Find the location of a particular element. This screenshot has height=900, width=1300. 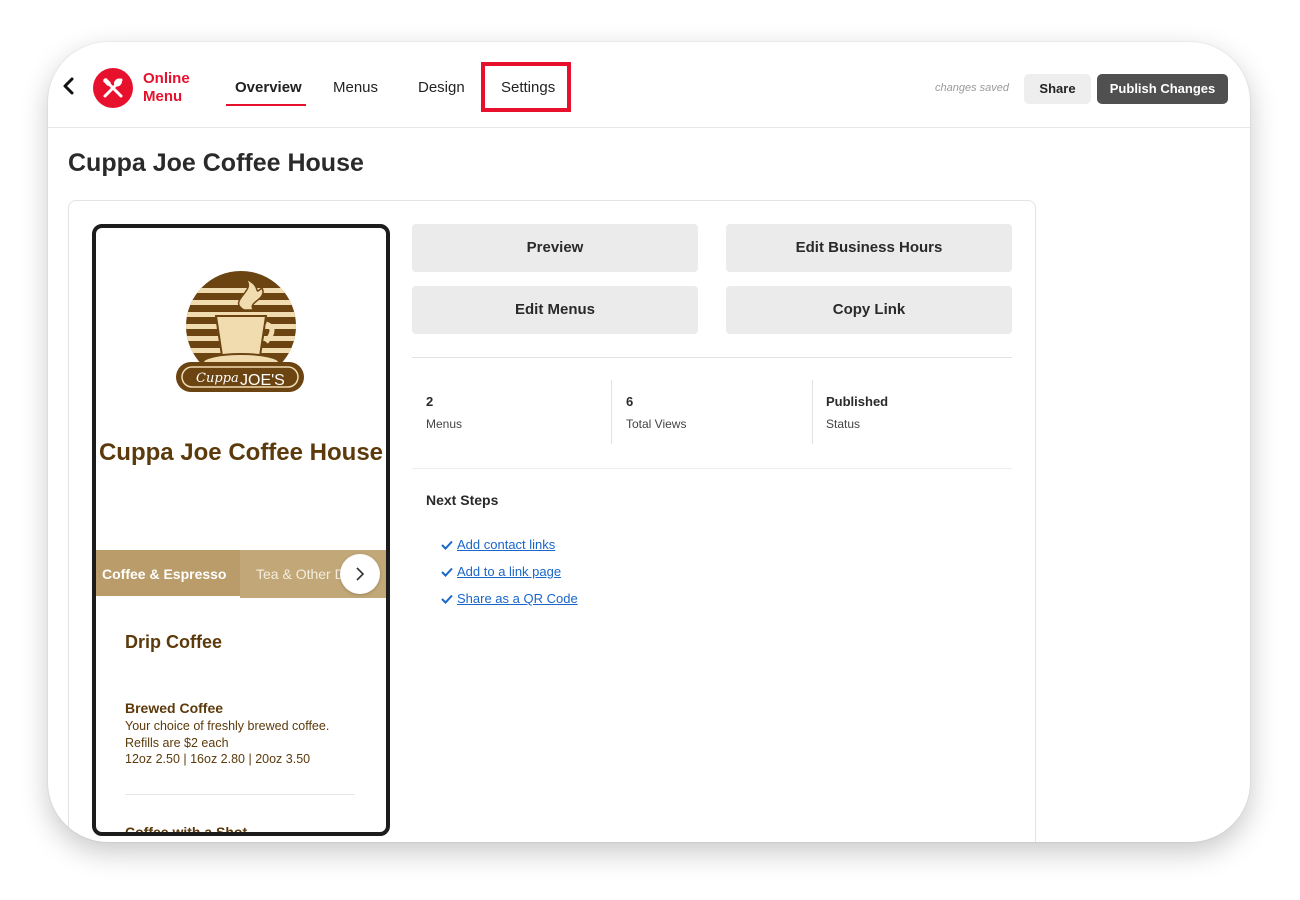

preview-business-name: Cuppa Joe Coffee House is located at coordinates (241, 452).